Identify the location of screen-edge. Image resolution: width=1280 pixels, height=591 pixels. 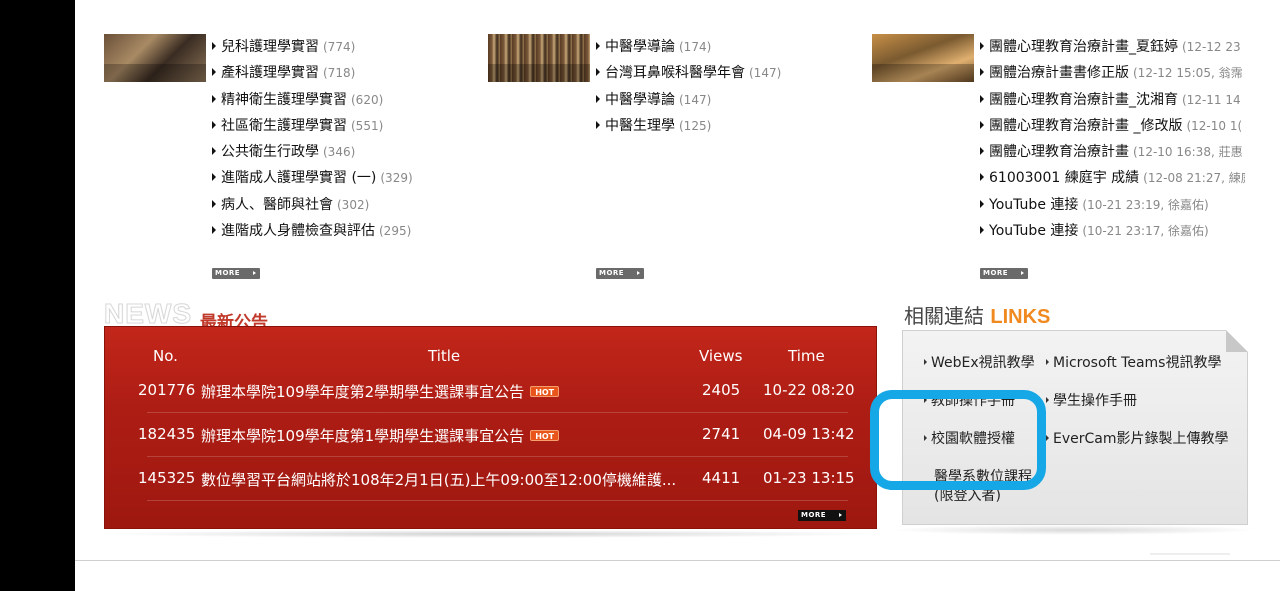
(37, 295).